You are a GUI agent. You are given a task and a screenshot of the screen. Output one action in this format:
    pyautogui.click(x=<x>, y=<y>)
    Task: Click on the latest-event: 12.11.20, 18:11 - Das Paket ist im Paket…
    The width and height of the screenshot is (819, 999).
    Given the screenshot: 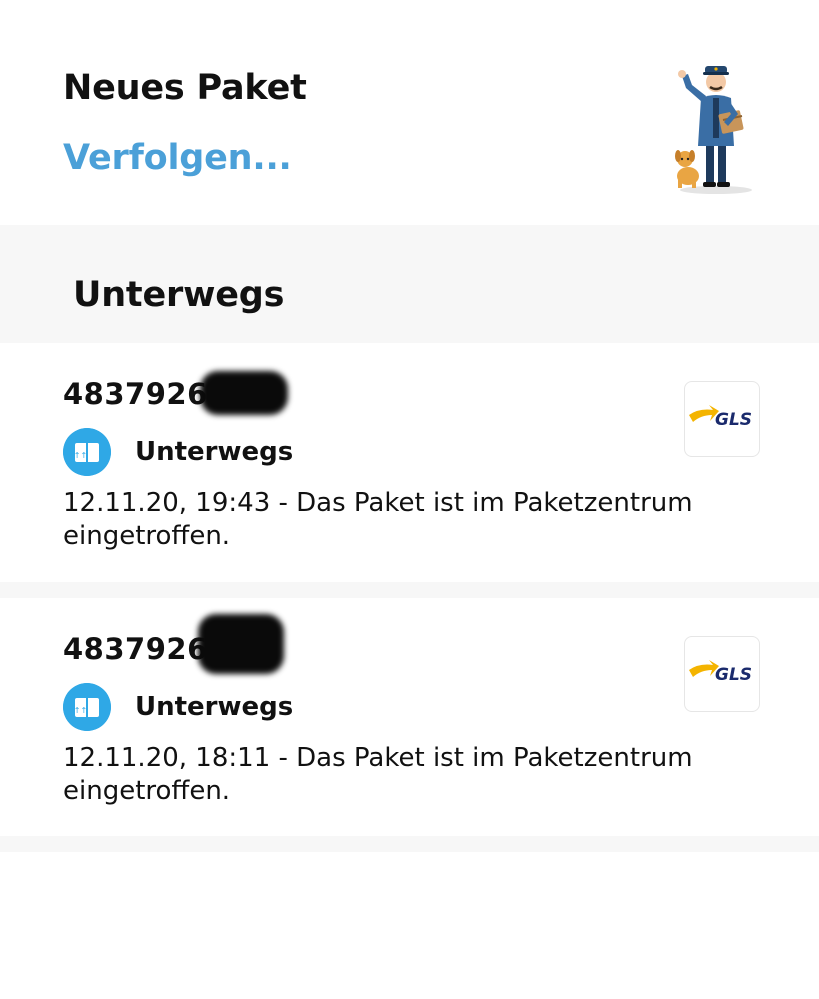 What is the action you would take?
    pyautogui.click(x=378, y=774)
    